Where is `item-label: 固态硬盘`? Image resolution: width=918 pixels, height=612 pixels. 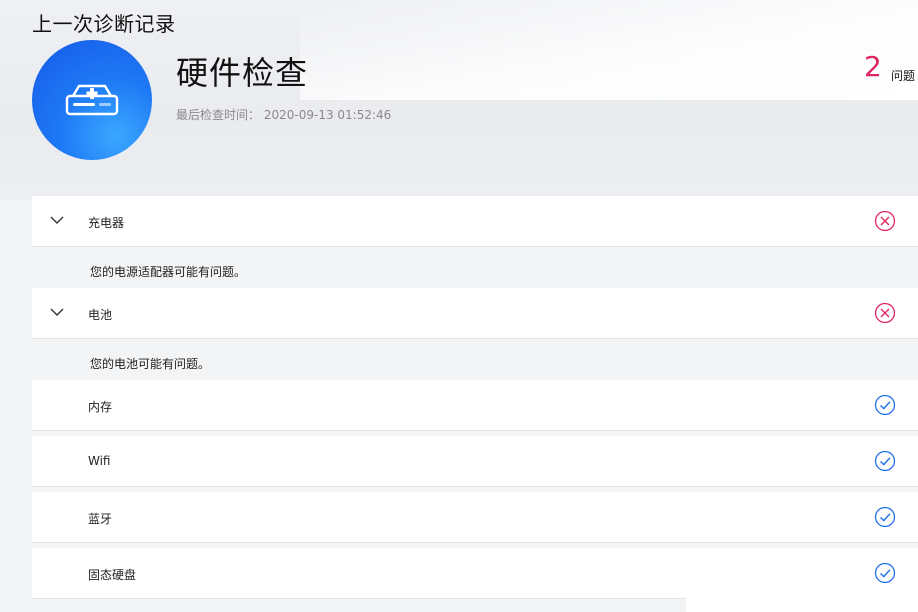 item-label: 固态硬盘 is located at coordinates (112, 575).